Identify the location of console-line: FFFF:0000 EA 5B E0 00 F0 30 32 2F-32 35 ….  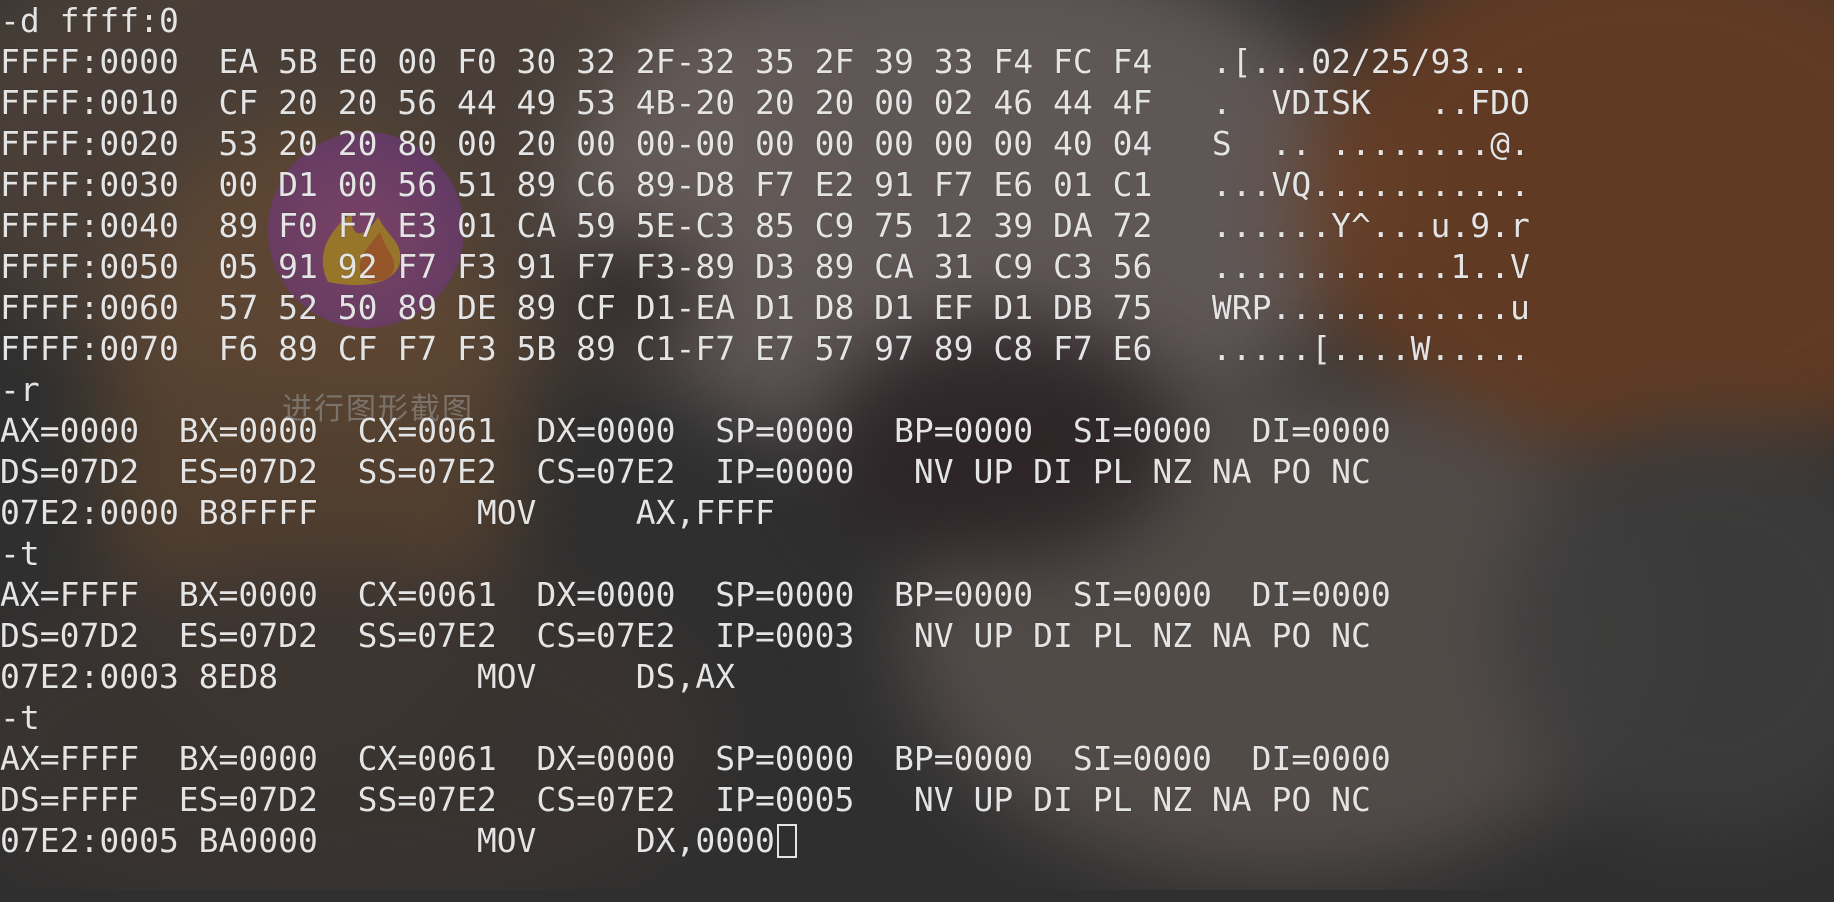
(765, 61).